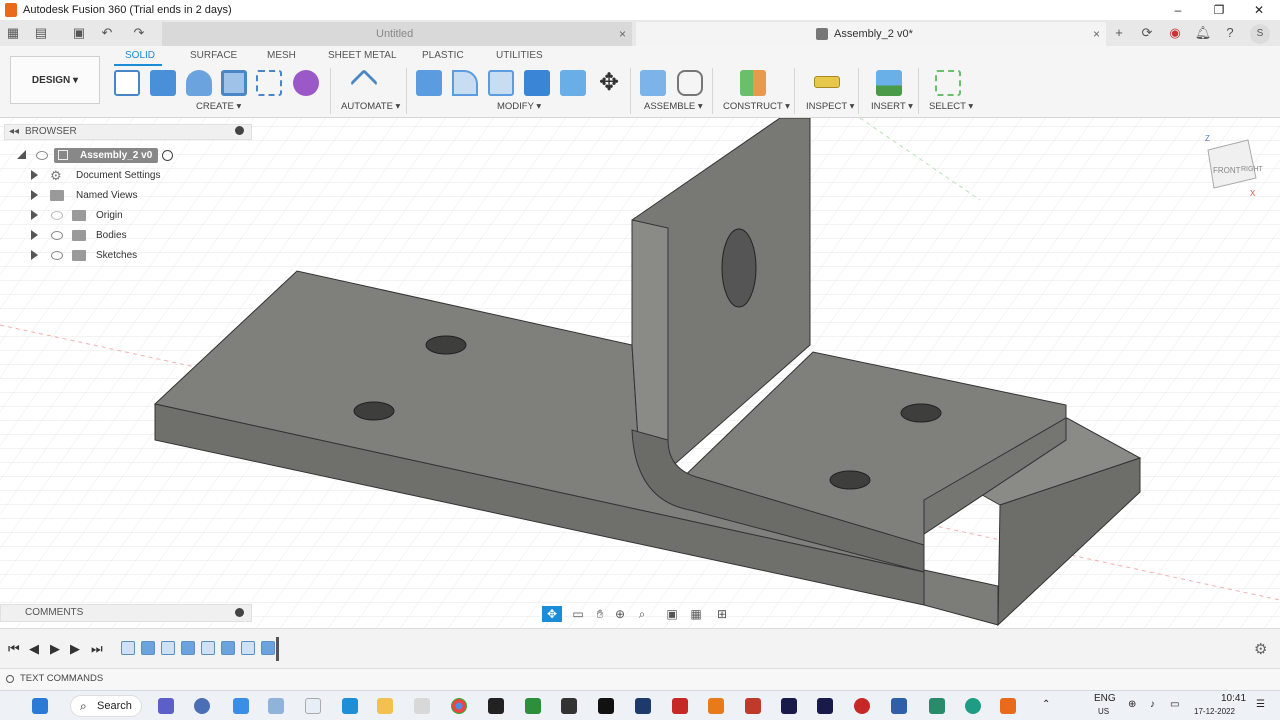  What do you see at coordinates (167, 155) in the screenshot?
I see `activate-radio-icon` at bounding box center [167, 155].